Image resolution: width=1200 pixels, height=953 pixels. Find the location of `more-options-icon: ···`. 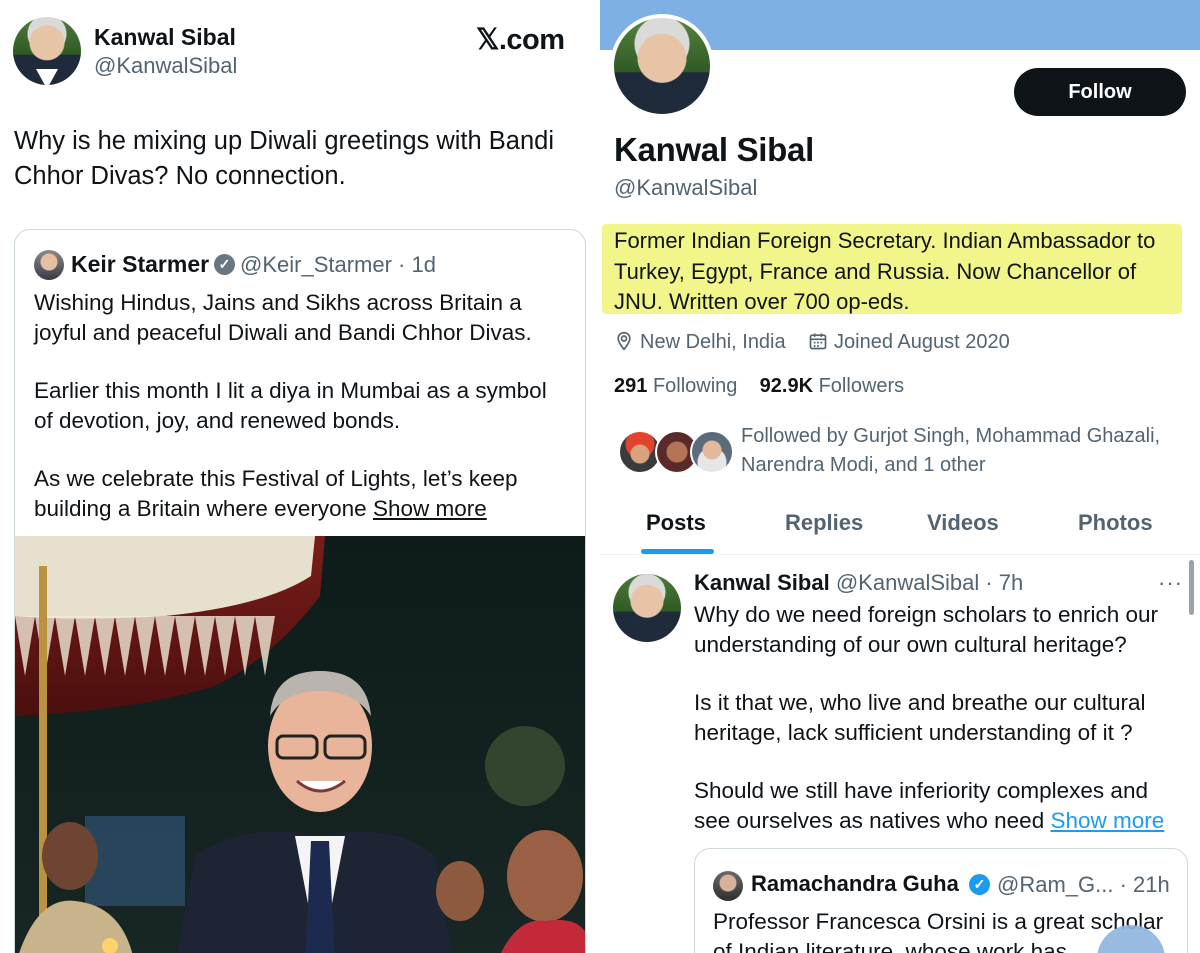

more-options-icon: ··· is located at coordinates (1170, 583).